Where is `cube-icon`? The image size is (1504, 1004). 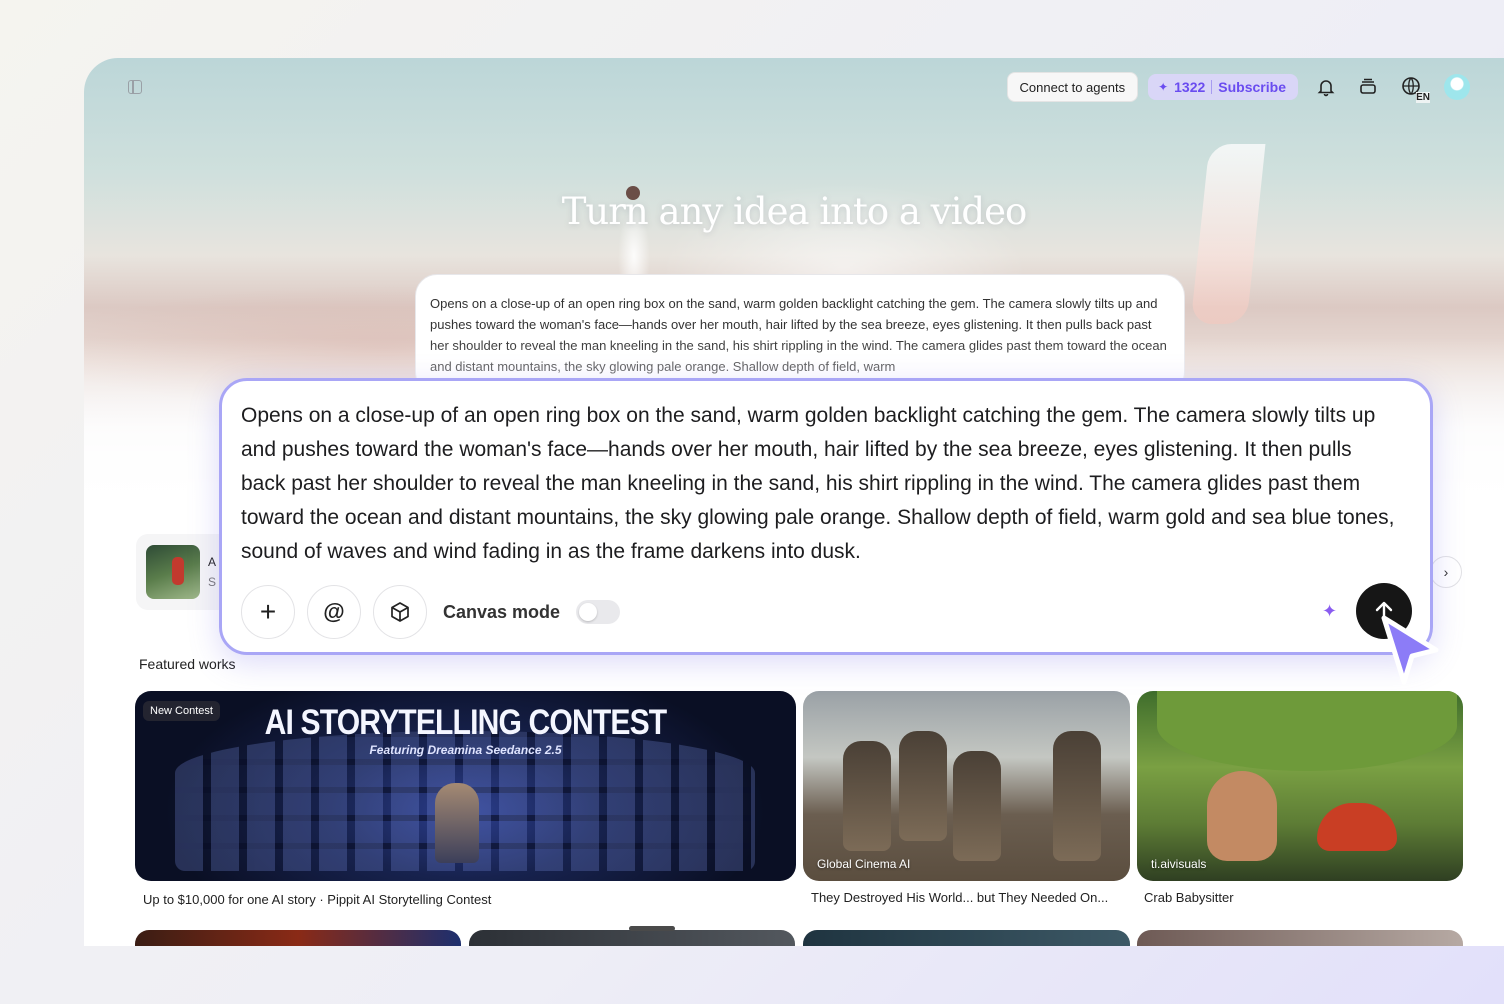
cube-icon is located at coordinates (400, 612).